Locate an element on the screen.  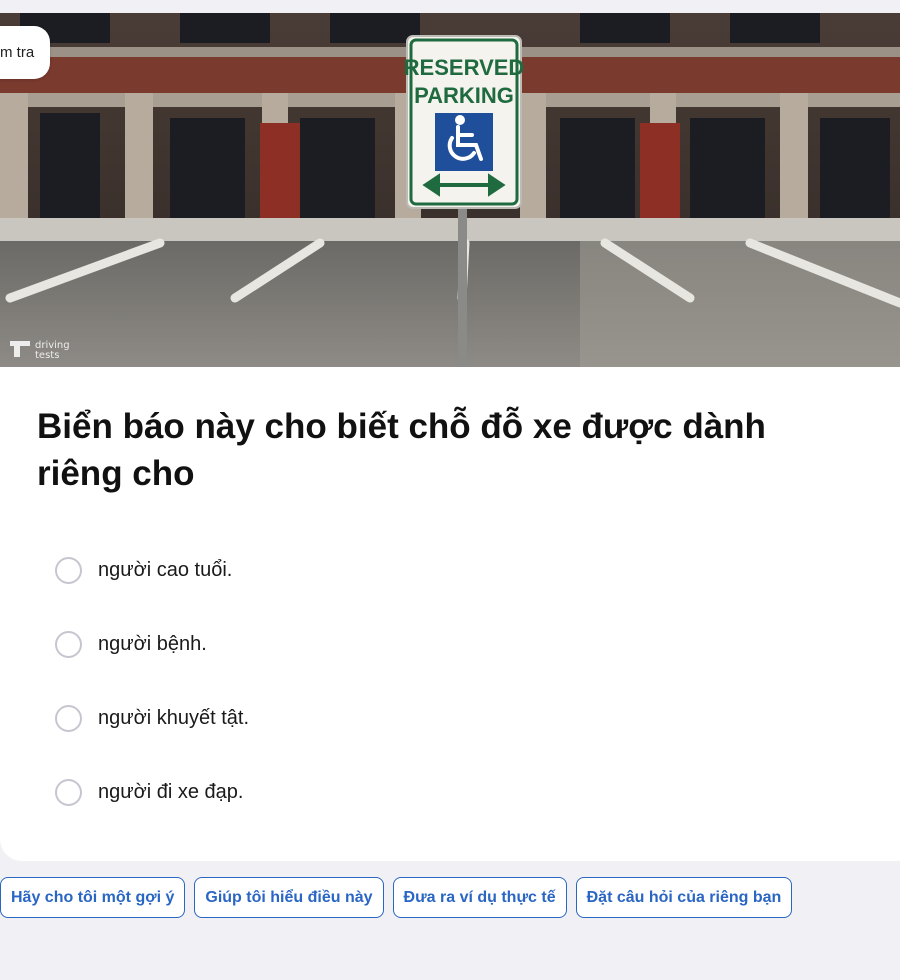
answer-option-label: người đi xe đạp. is located at coordinates (171, 791).